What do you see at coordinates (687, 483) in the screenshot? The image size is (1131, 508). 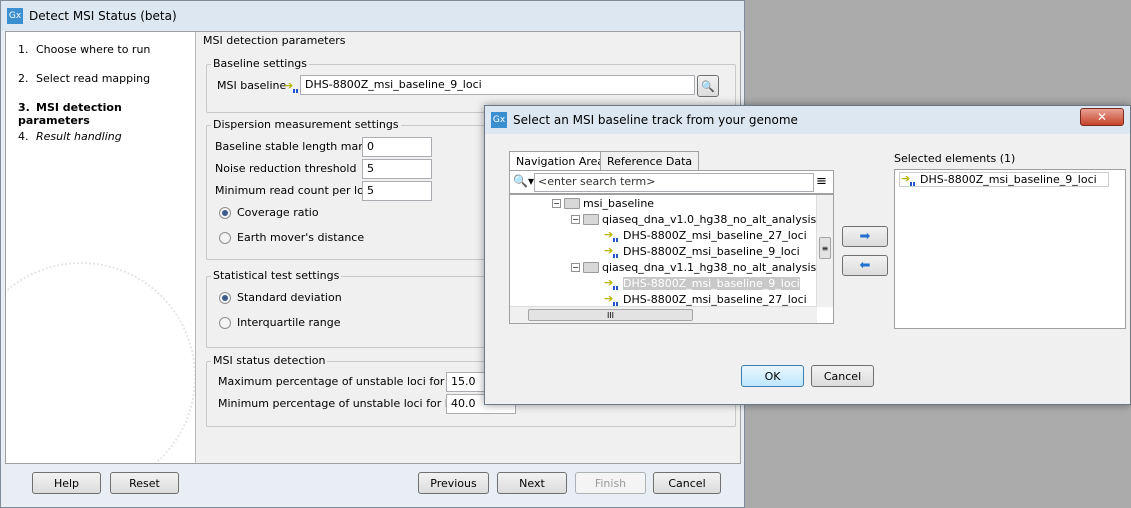 I see `cancel-button: Cancel` at bounding box center [687, 483].